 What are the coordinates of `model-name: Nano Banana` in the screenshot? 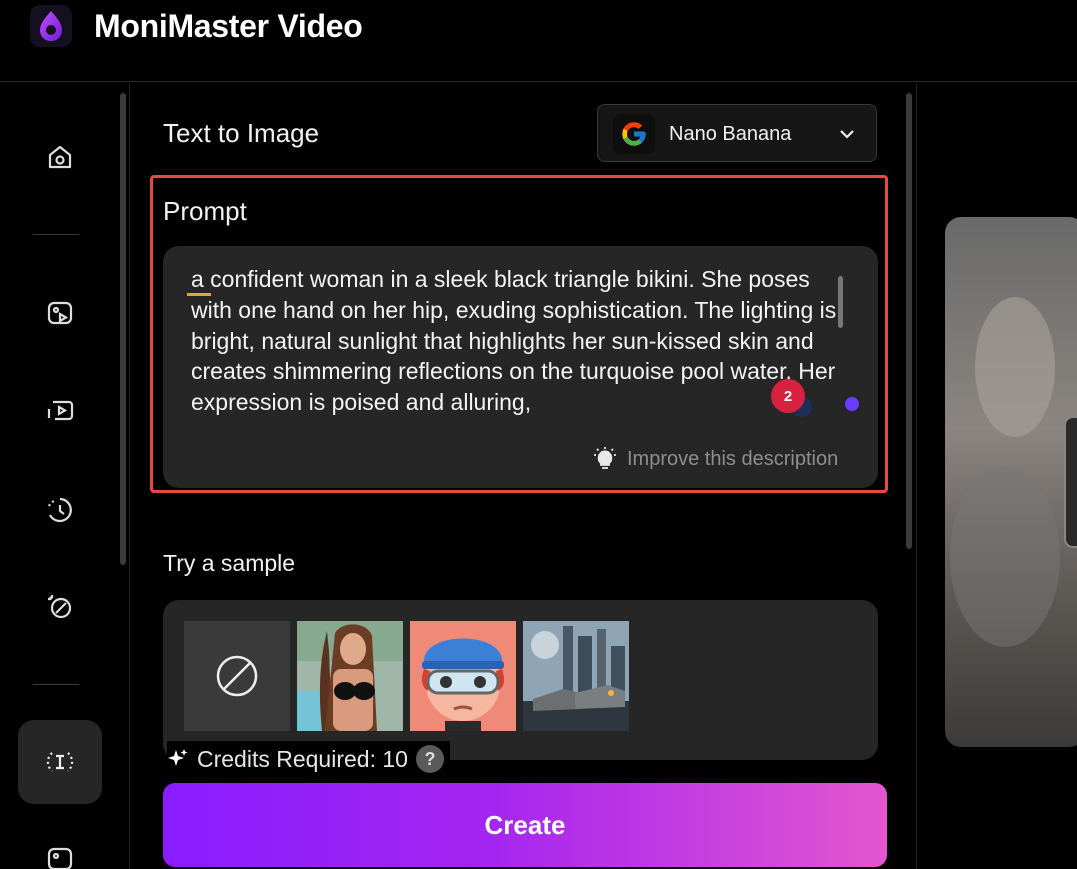 It's located at (730, 134).